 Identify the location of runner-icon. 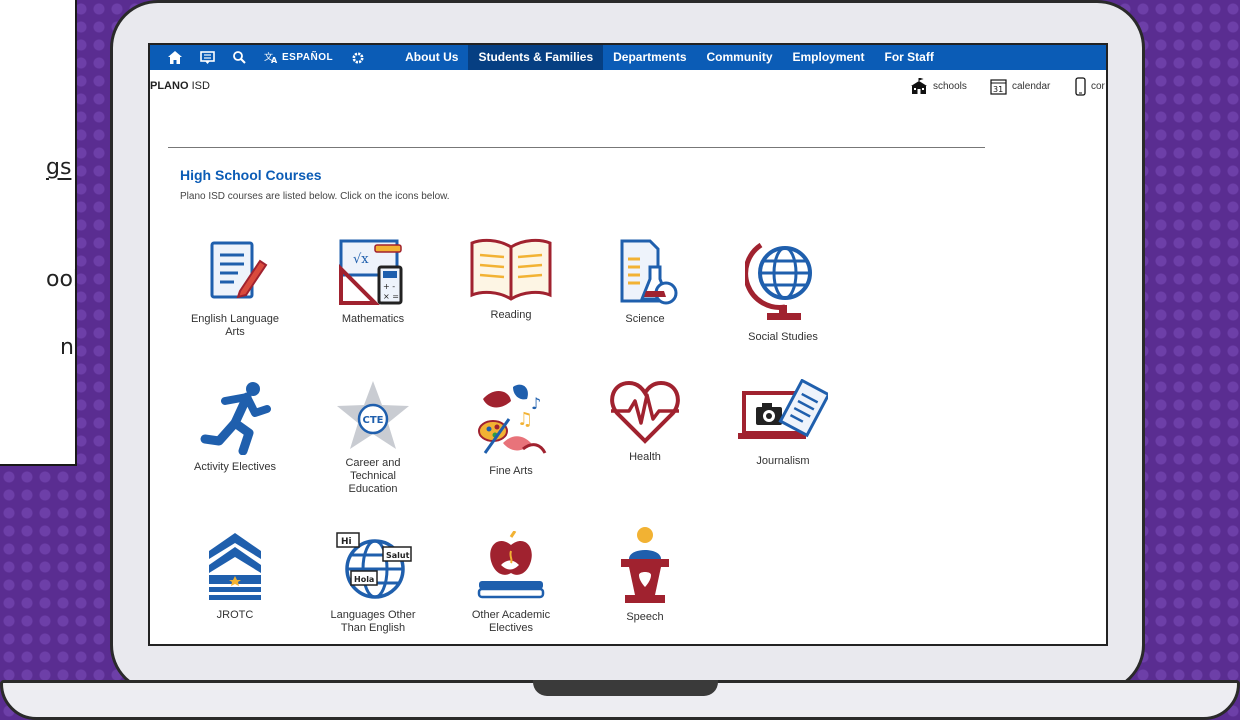
(235, 418).